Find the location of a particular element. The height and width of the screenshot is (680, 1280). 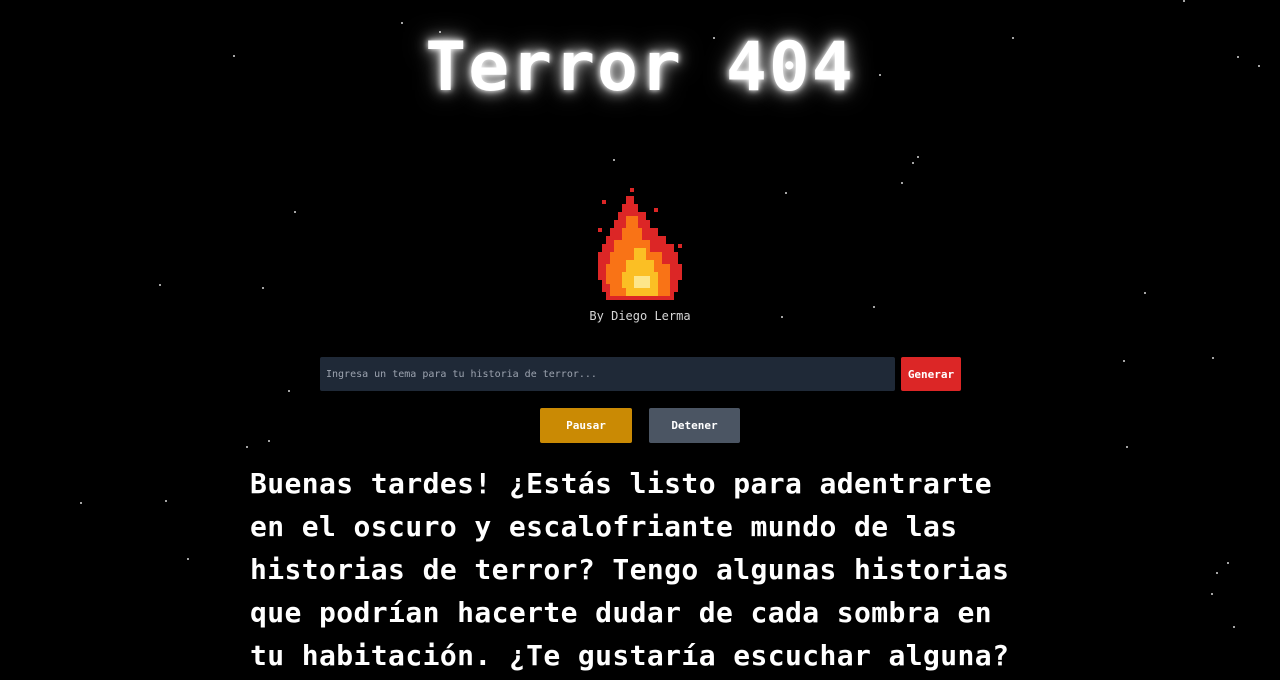

generate-button: Generar is located at coordinates (931, 374).